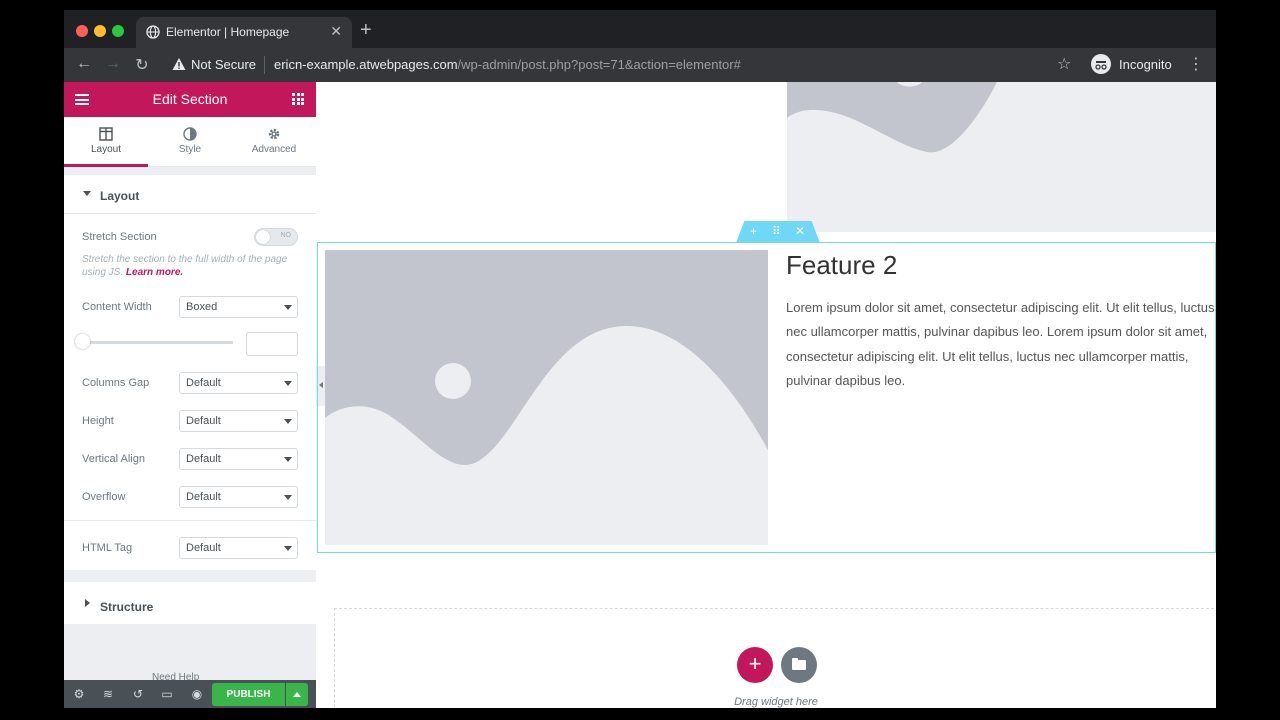 Image resolution: width=1280 pixels, height=720 pixels. Describe the element at coordinates (202, 307) in the screenshot. I see `select-value: Boxed` at that location.